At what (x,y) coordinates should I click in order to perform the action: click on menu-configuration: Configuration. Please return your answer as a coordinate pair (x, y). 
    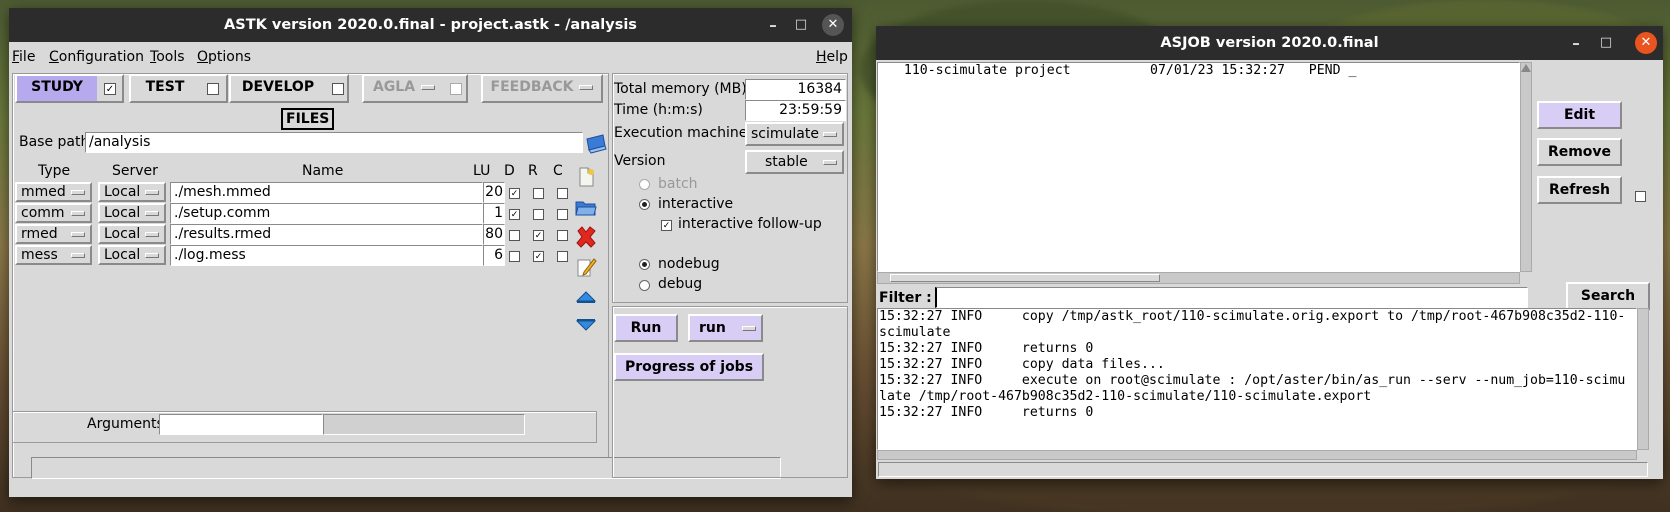
    Looking at the image, I should click on (96, 57).